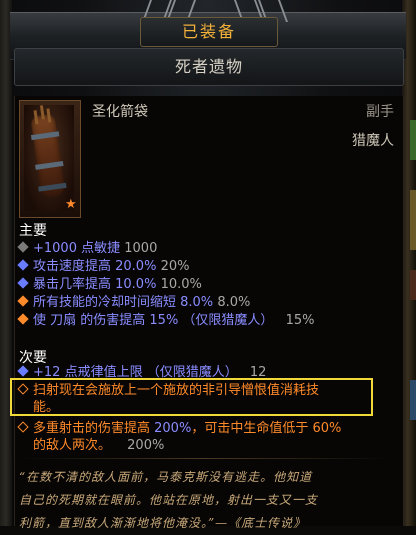 This screenshot has height=535, width=416. Describe the element at coordinates (409, 263) in the screenshot. I see `right-border` at that location.